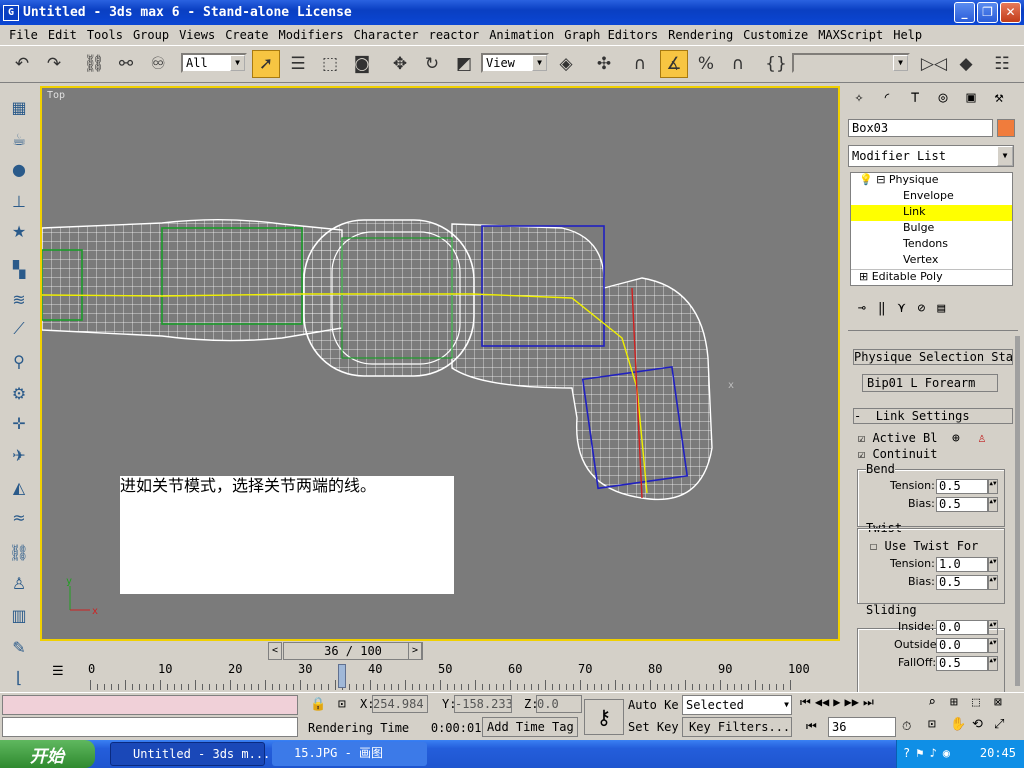 This screenshot has height=768, width=1024. I want to click on menu-create: Create, so click(246, 35).